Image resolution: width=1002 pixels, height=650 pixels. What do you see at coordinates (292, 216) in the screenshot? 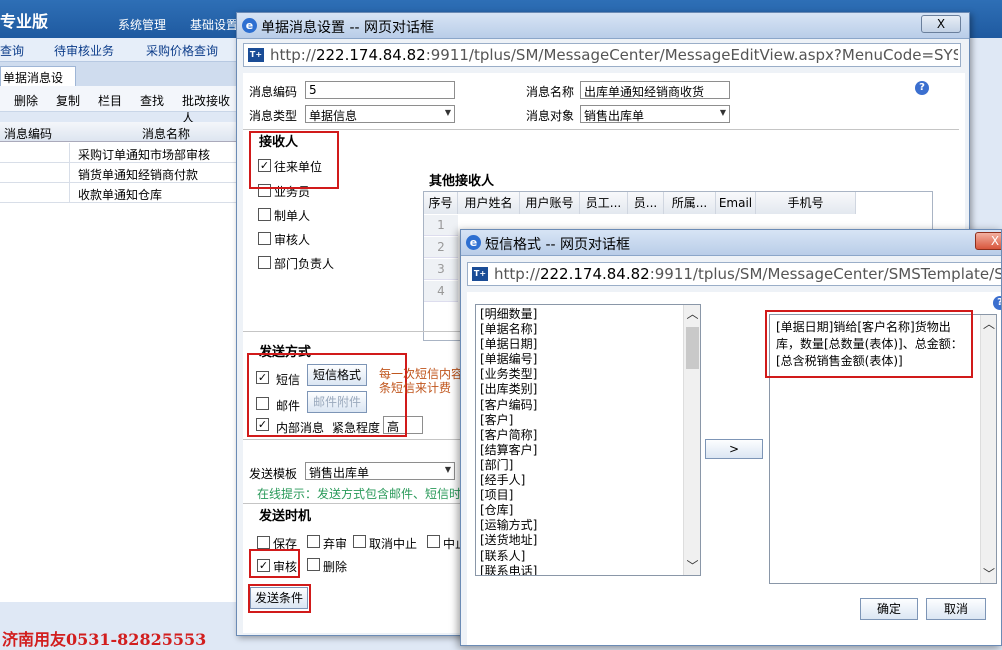
I see `receiver-creator-label: 制单人` at bounding box center [292, 216].